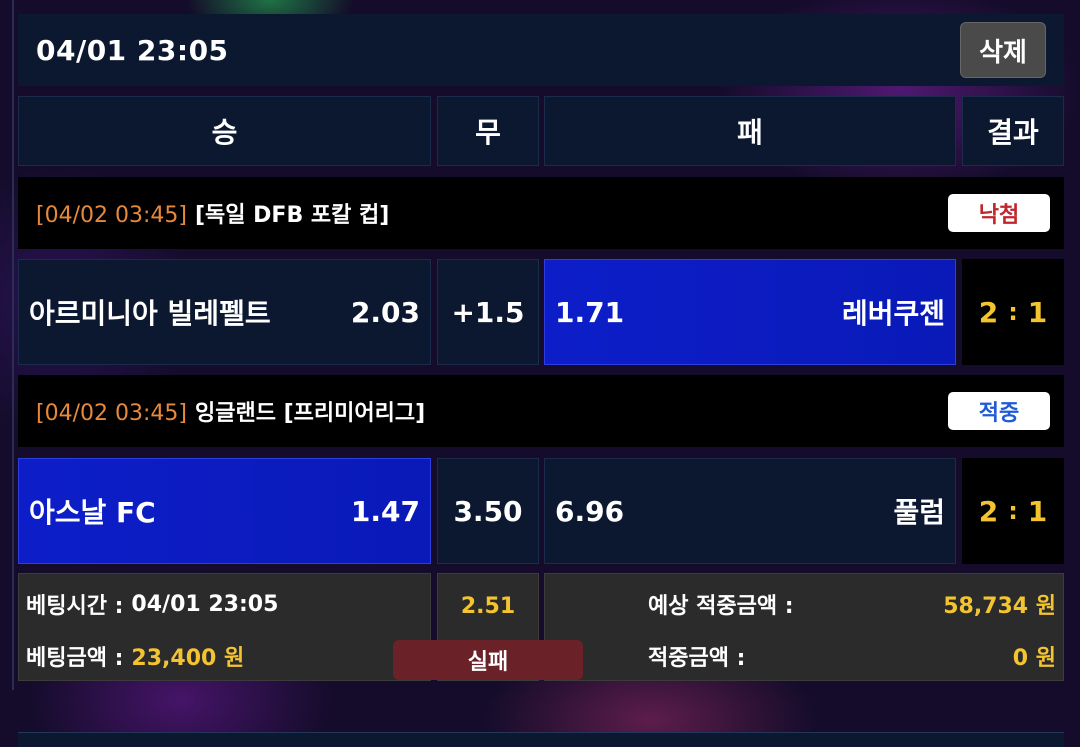 Image resolution: width=1080 pixels, height=747 pixels. What do you see at coordinates (541, 50) in the screenshot?
I see `bet-header: 04/01 23:05 삭제` at bounding box center [541, 50].